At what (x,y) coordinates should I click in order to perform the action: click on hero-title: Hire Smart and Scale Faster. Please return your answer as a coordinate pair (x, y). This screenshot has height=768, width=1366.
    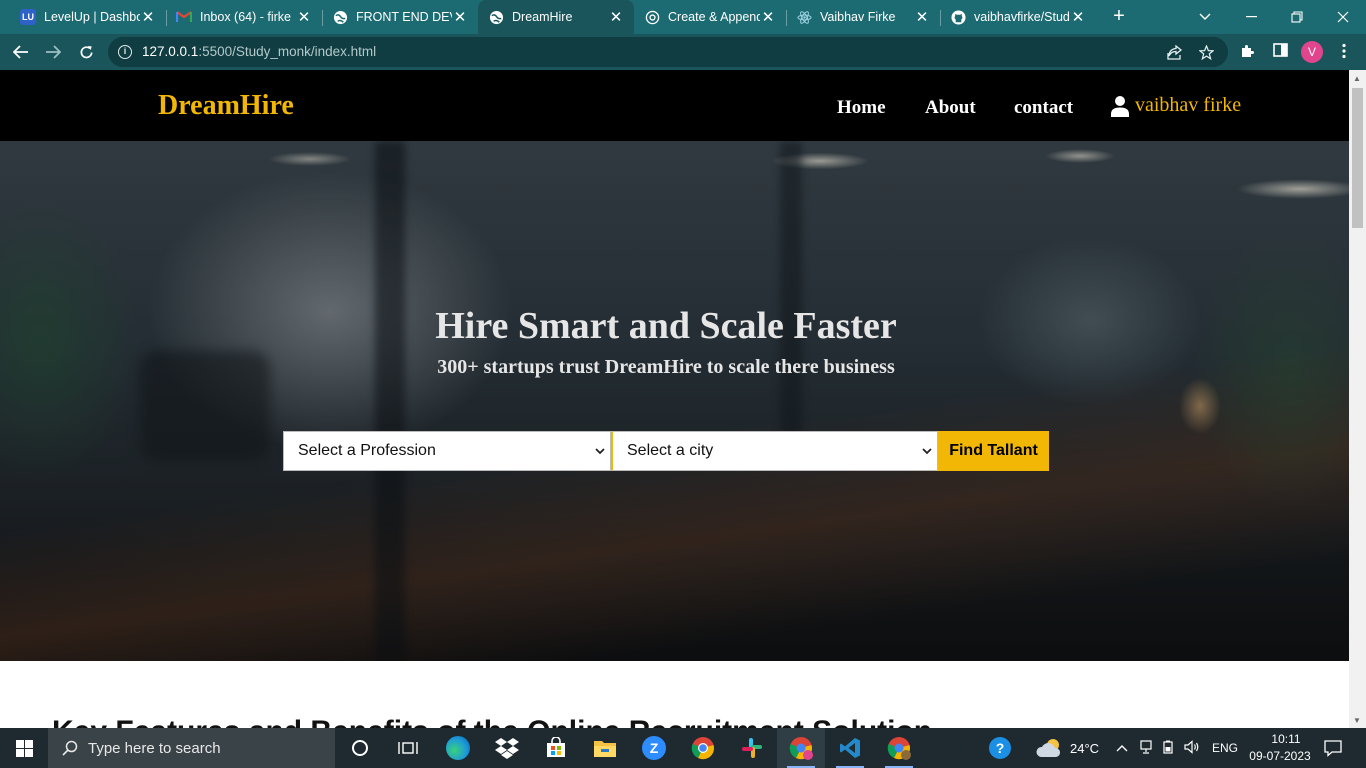
    Looking at the image, I should click on (666, 326).